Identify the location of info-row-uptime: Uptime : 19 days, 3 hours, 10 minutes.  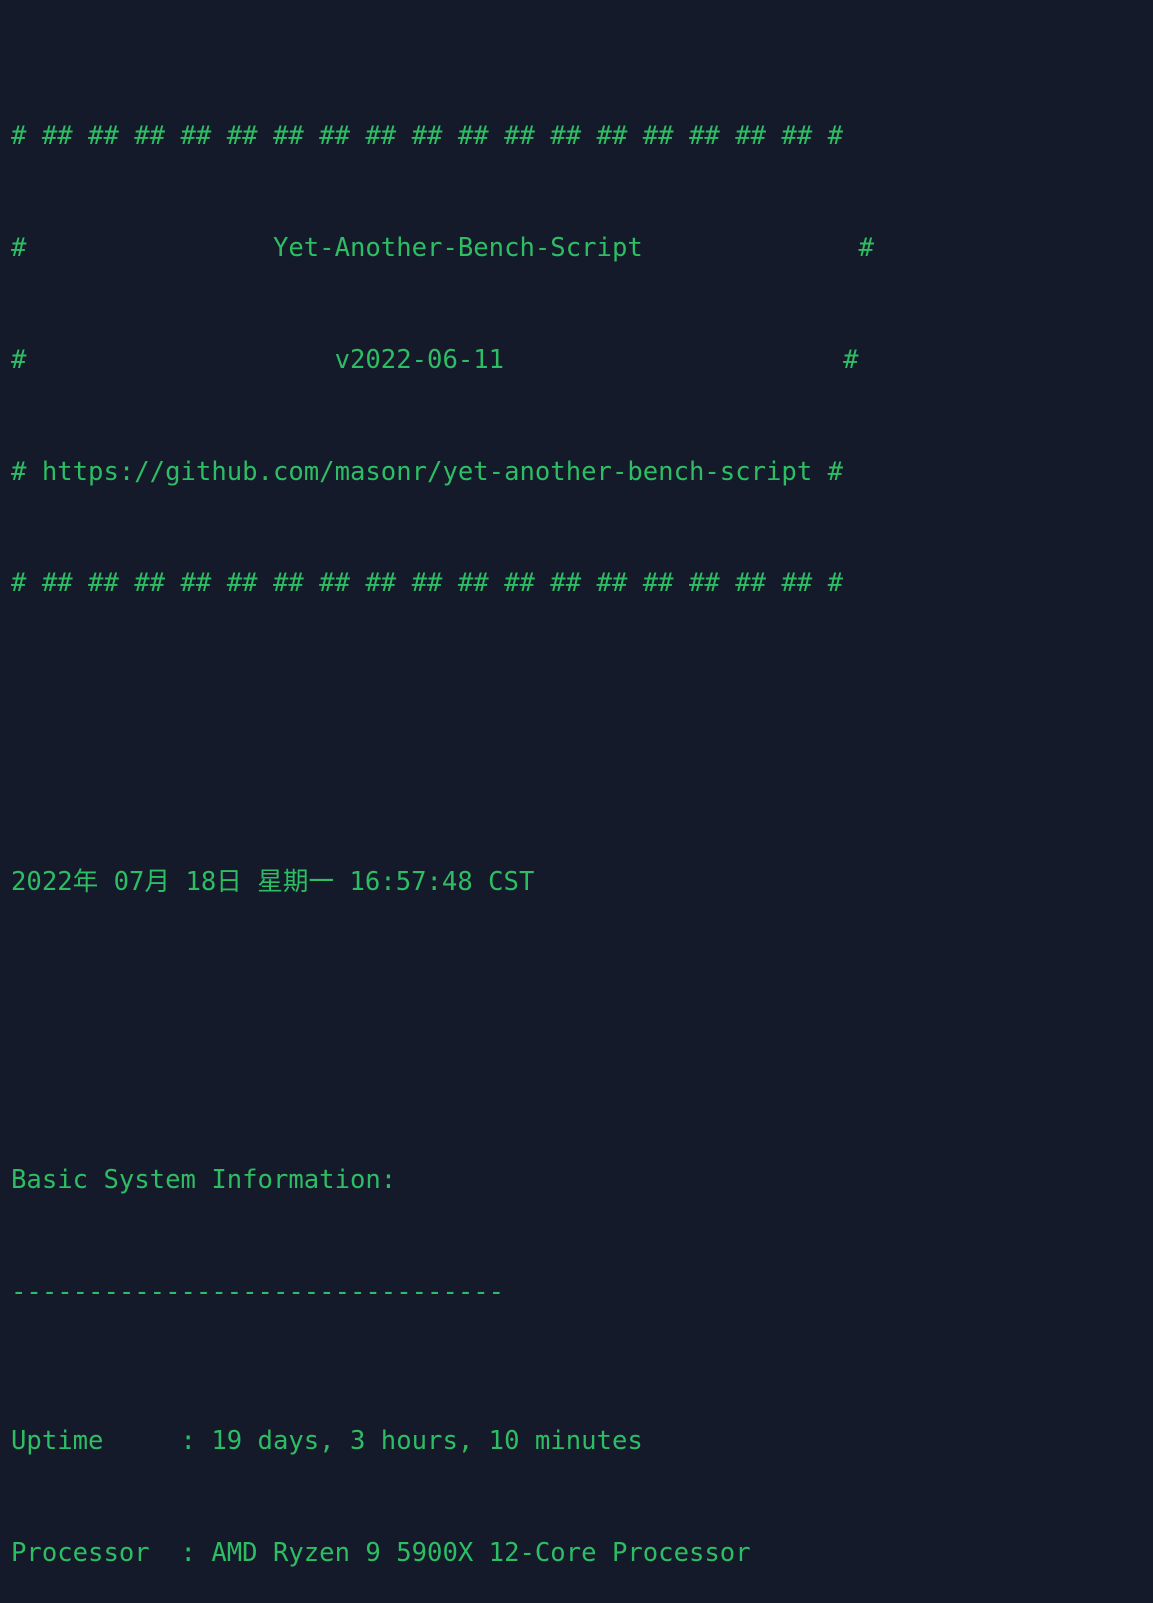
(582, 1441).